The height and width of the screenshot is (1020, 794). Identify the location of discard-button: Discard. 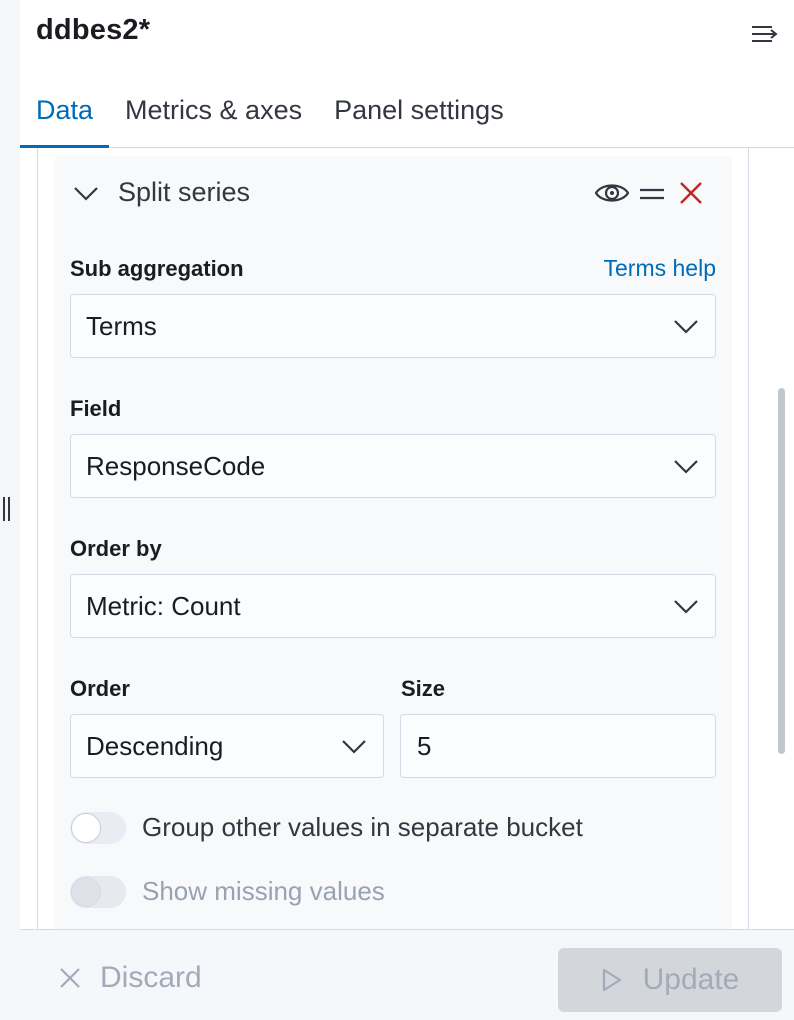
(130, 978).